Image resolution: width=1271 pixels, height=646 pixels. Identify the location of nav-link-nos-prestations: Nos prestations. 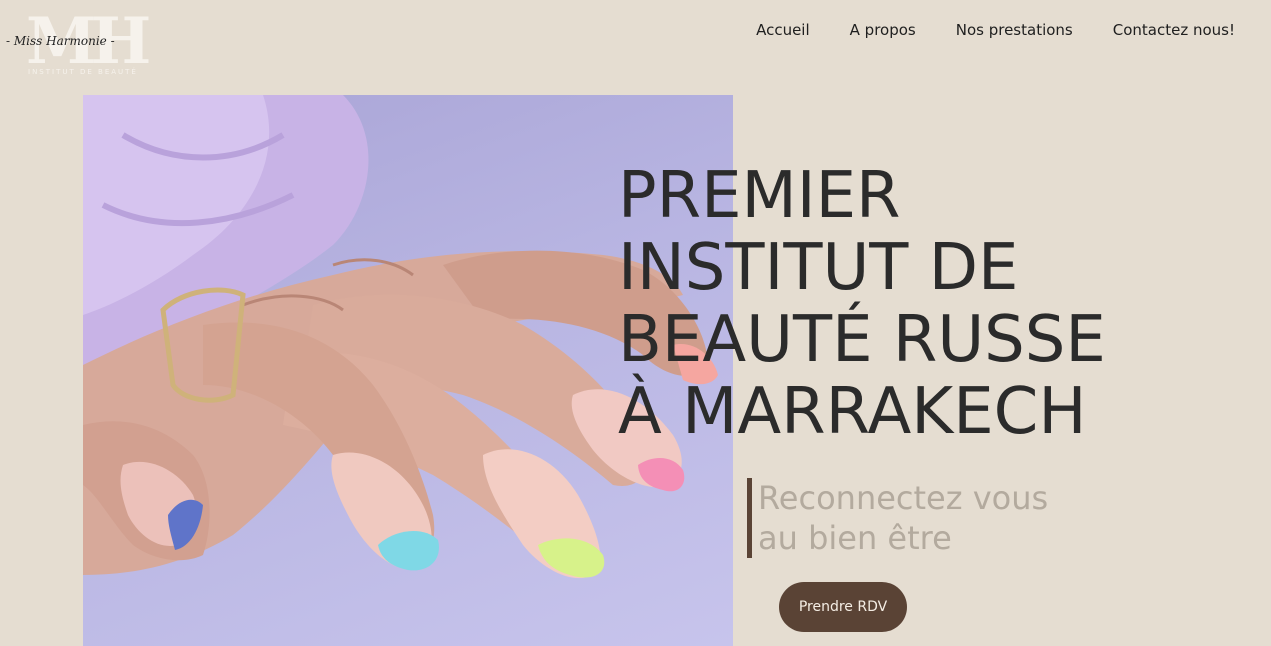
(1014, 30).